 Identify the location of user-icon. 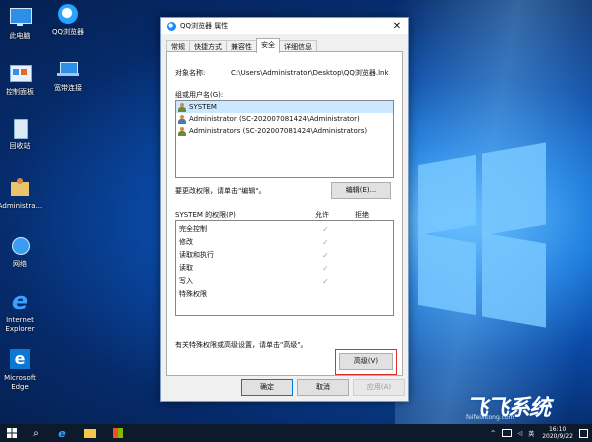
(182, 119).